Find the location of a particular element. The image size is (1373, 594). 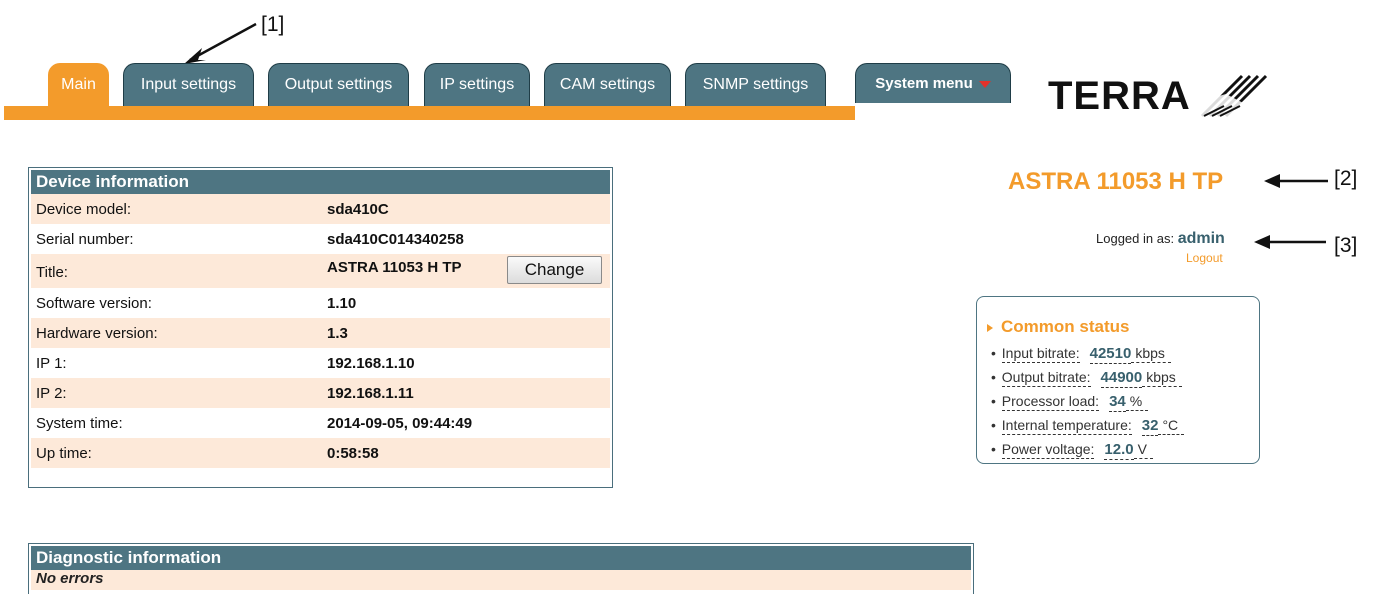

row-value: 1.3 is located at coordinates (337, 333).